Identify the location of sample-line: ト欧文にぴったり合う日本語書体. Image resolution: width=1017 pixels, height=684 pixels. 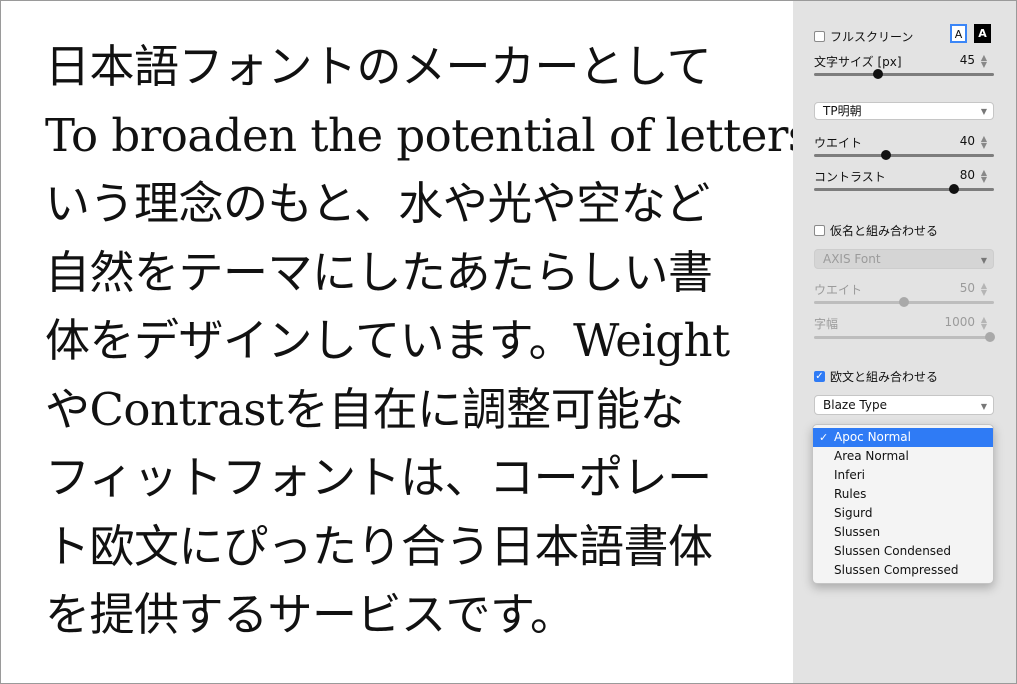
(379, 546).